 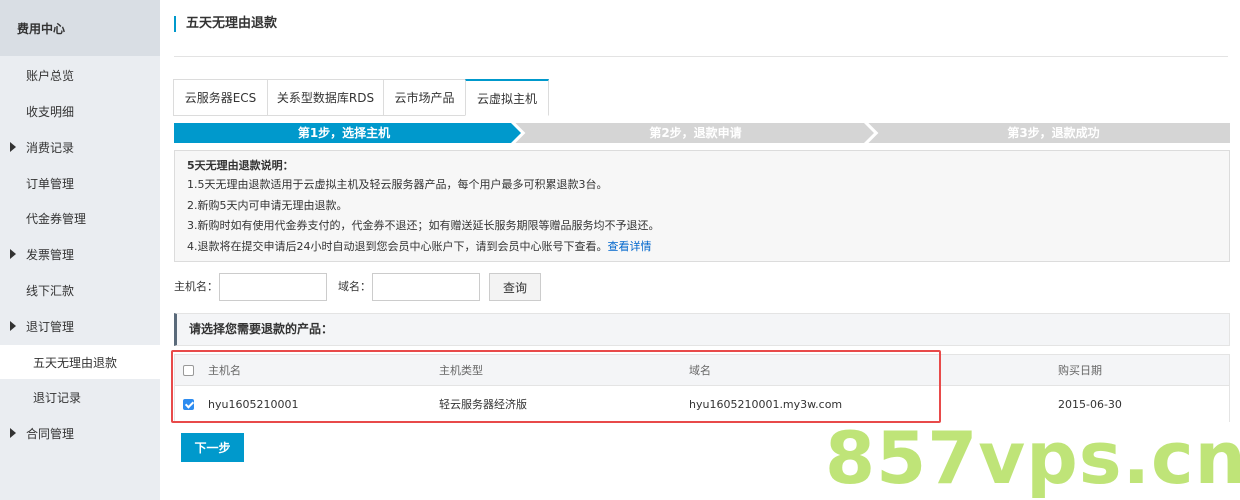 What do you see at coordinates (80, 147) in the screenshot?
I see `sidebar-item-consumption-records: 消费记录` at bounding box center [80, 147].